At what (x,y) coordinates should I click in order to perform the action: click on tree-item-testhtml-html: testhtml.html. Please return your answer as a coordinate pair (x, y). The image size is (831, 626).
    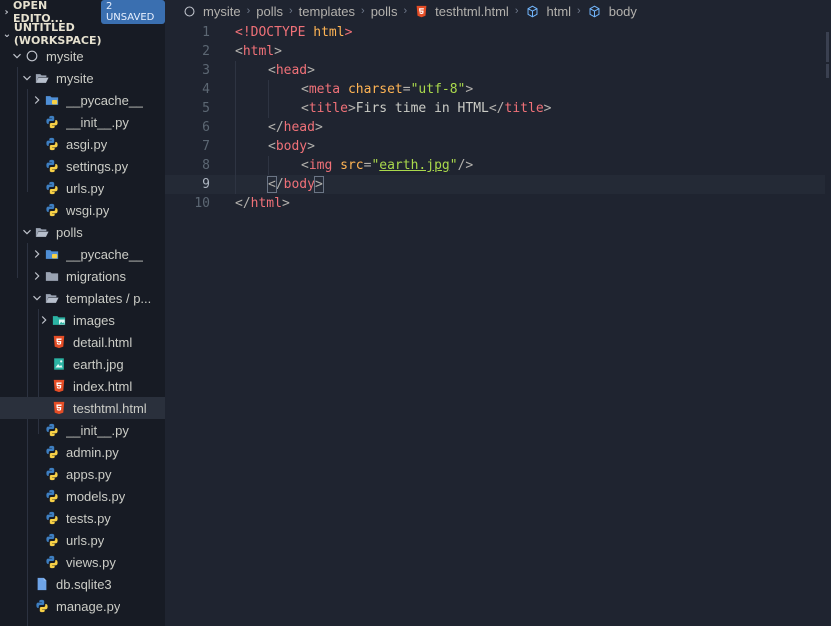
    Looking at the image, I should click on (82, 408).